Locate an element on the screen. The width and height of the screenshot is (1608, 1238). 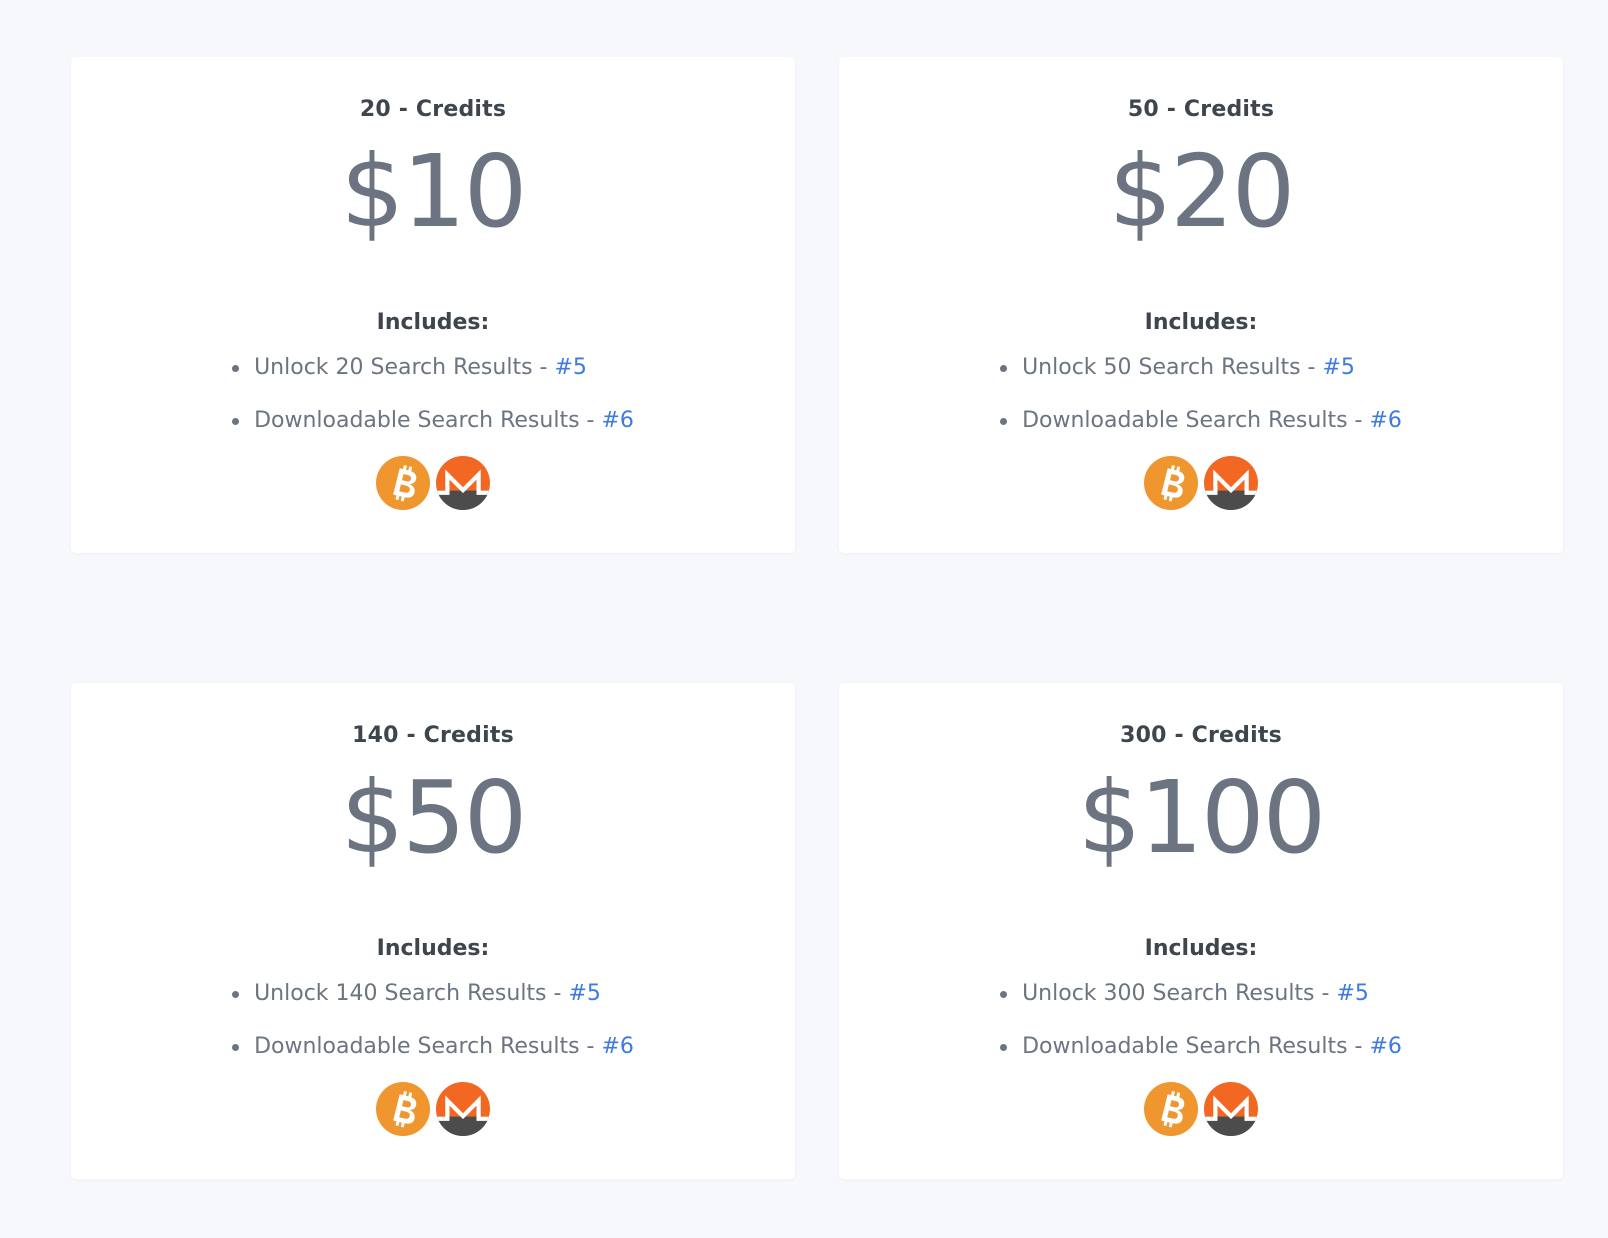
feature-text: Unlock 50 Search Results - is located at coordinates (1172, 367).